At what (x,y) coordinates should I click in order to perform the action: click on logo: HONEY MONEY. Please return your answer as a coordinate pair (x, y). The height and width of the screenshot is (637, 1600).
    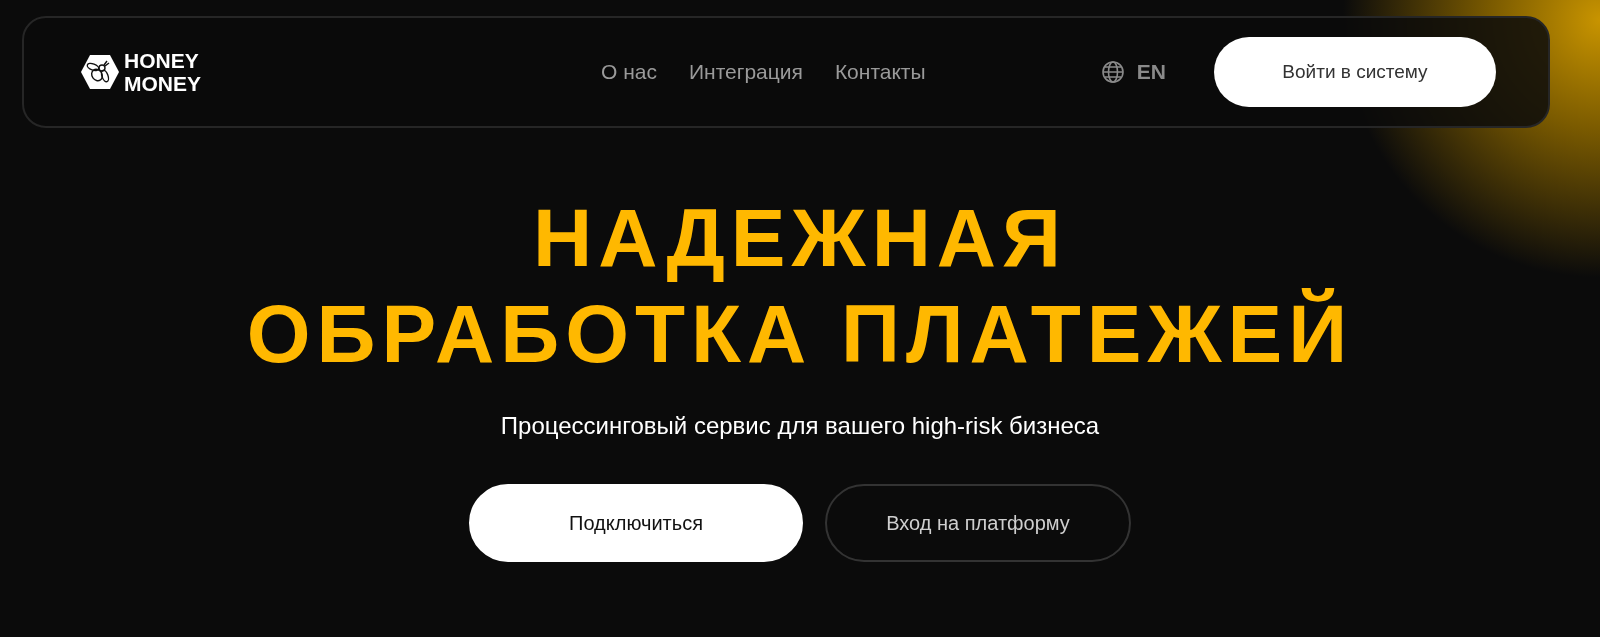
    Looking at the image, I should click on (140, 72).